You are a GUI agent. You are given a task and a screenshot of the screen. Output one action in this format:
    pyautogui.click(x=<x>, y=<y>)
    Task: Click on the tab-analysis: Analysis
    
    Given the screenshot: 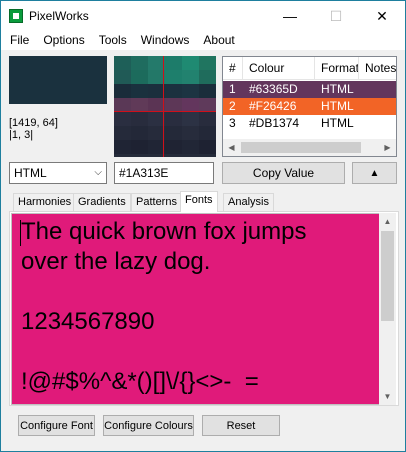 What is the action you would take?
    pyautogui.click(x=248, y=202)
    